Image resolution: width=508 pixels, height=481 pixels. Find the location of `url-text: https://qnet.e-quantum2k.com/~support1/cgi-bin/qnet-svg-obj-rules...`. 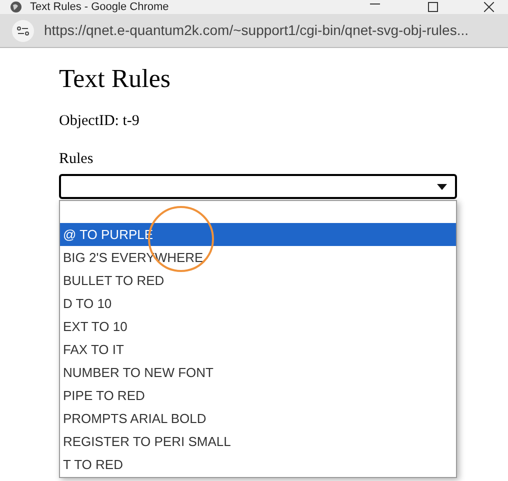

url-text: https://qnet.e-quantum2k.com/~support1/cgi-bin/qnet-svg-obj-rules... is located at coordinates (256, 30).